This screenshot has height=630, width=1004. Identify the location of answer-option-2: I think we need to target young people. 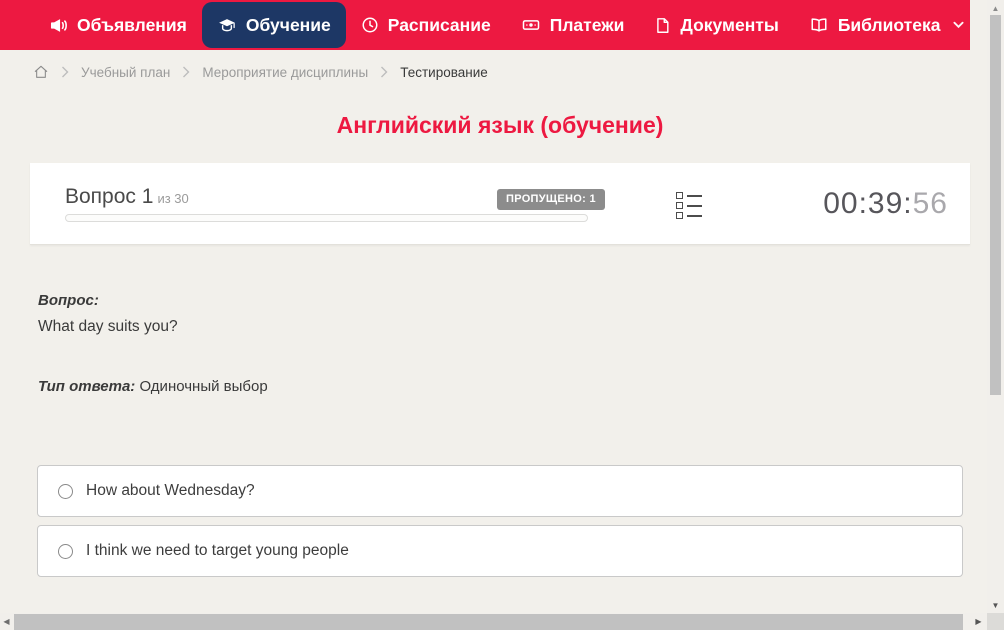
(500, 551).